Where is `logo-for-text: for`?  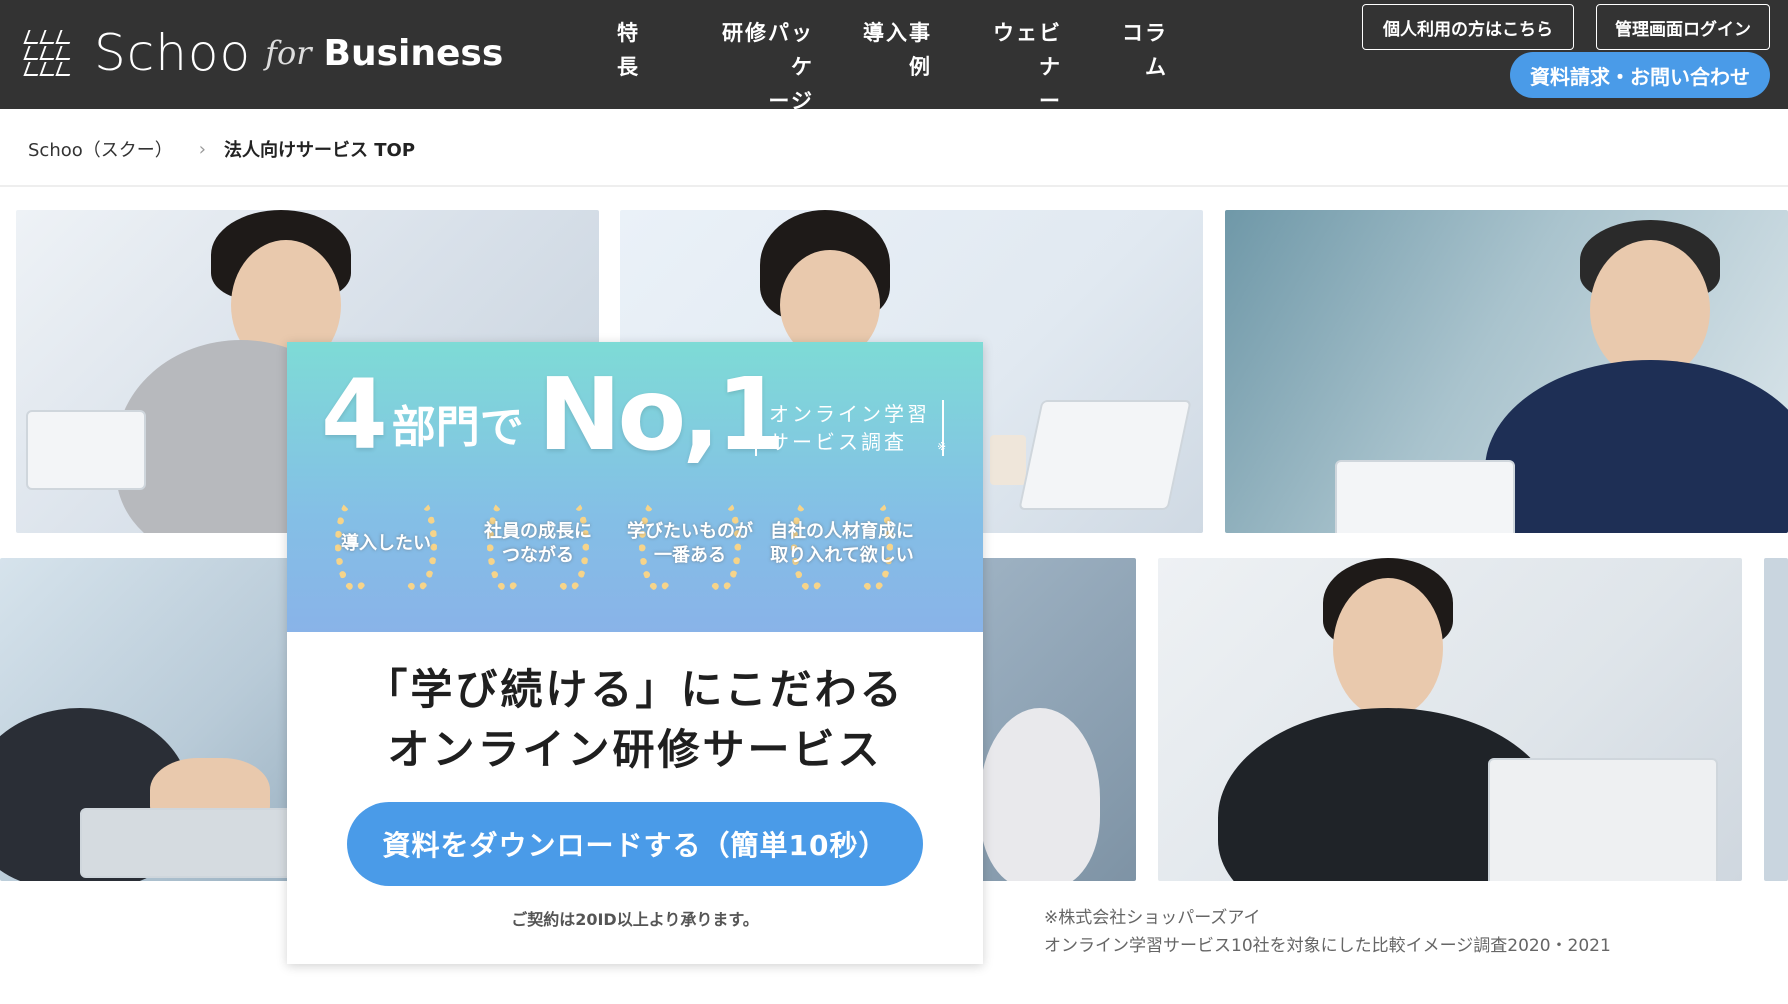 logo-for-text: for is located at coordinates (288, 53).